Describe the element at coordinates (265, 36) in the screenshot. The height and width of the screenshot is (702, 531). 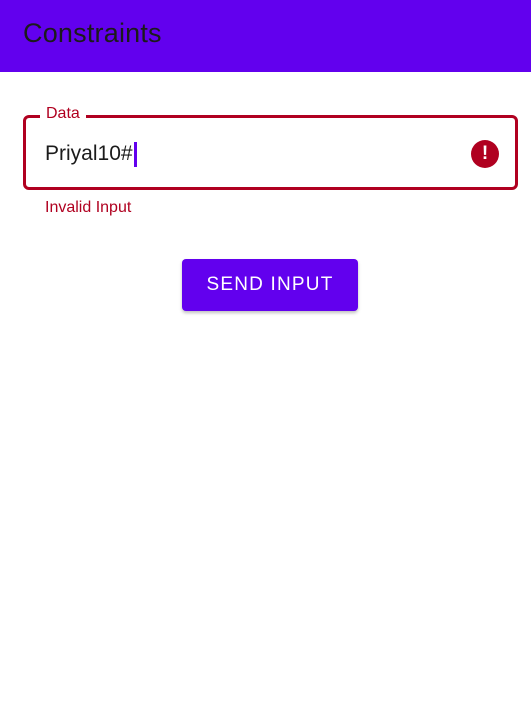
I see `app-bar: Constraints` at that location.